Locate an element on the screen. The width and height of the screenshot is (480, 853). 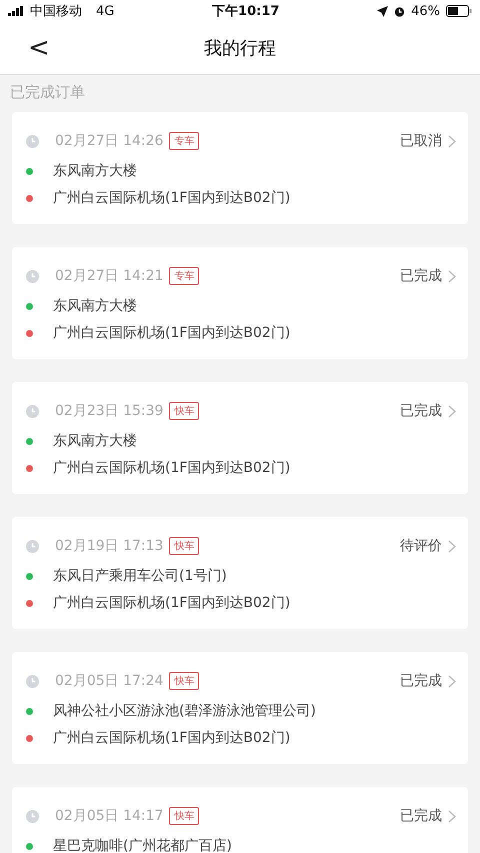
signal-icon is located at coordinates (16, 11).